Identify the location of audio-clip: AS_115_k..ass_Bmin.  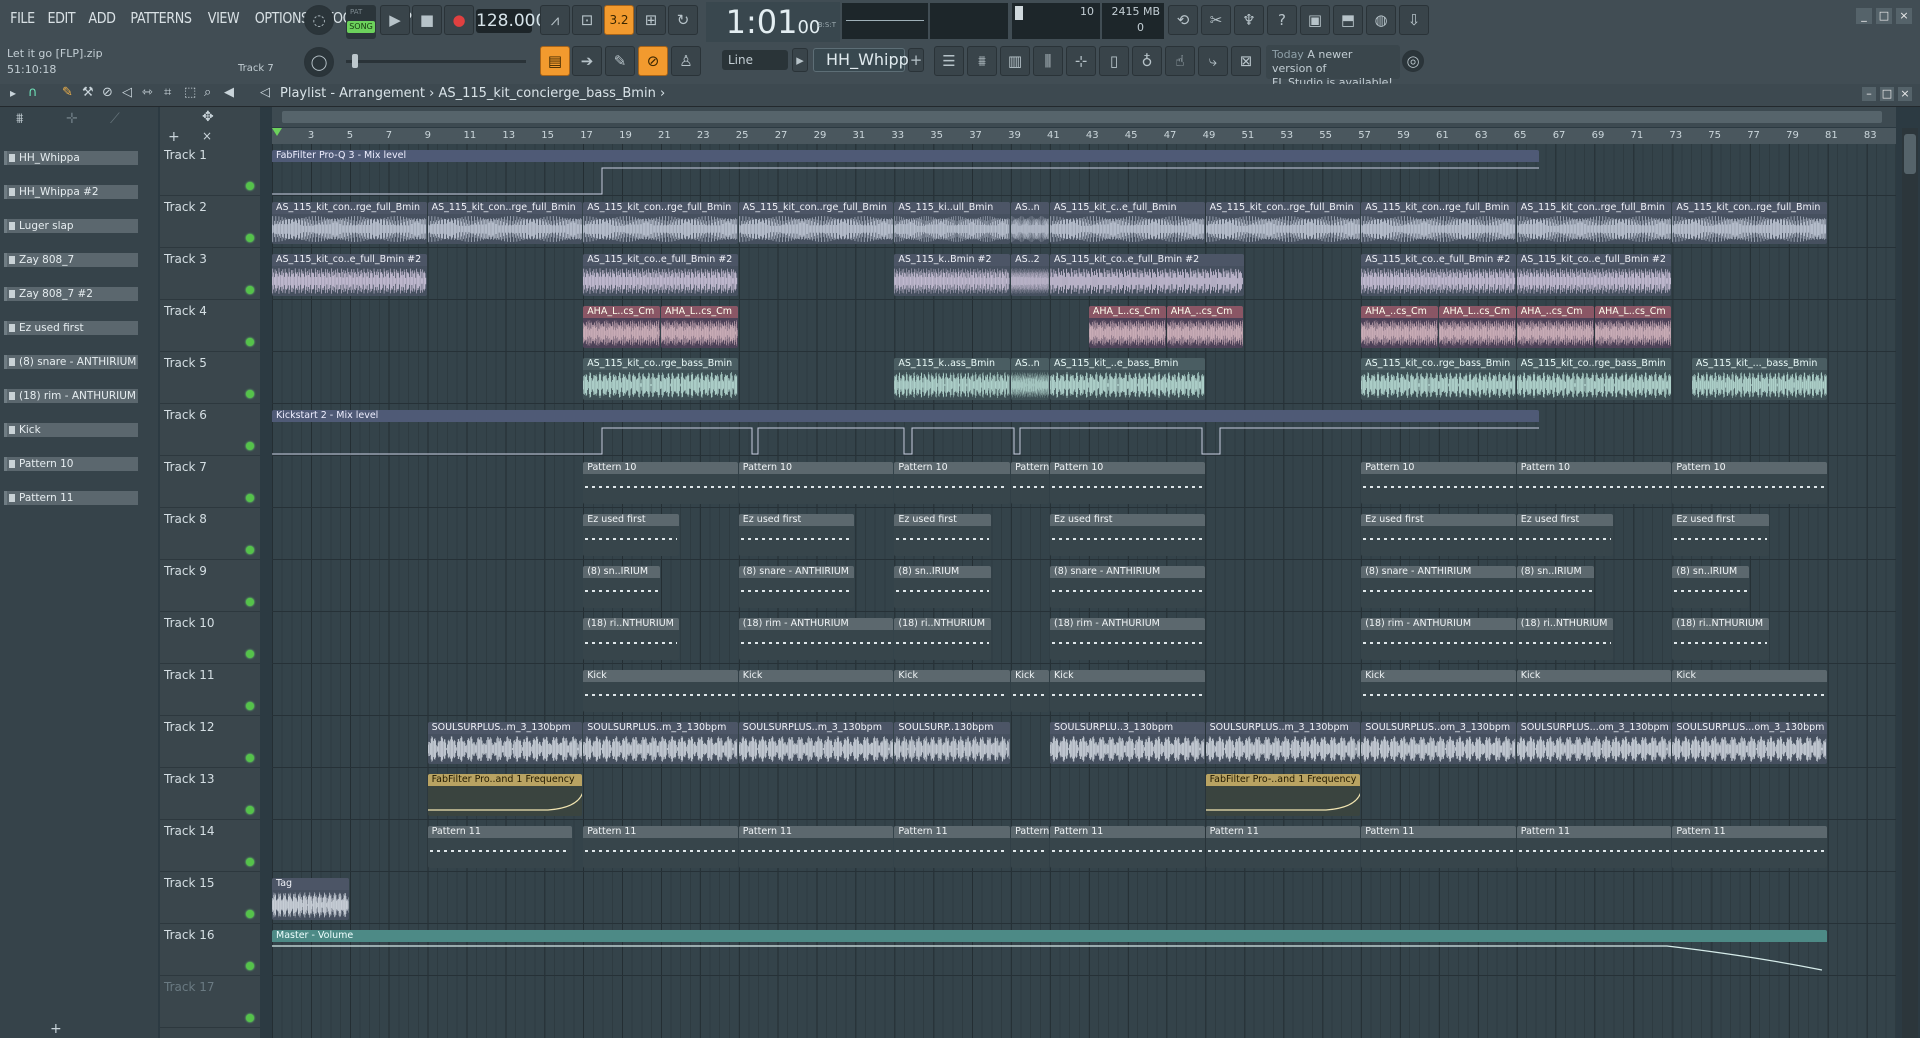
(952, 379).